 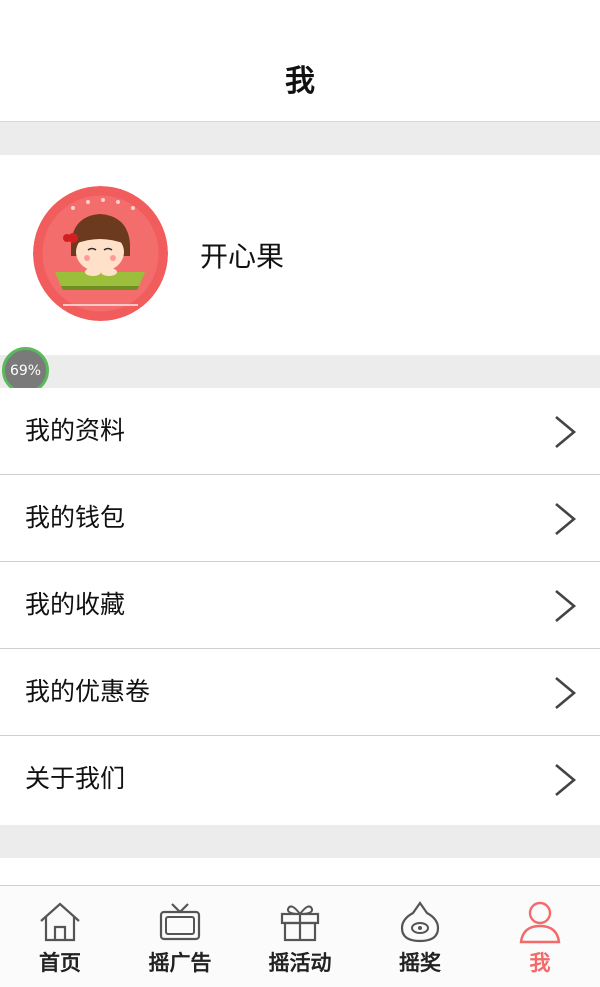 I want to click on avatar-image, so click(x=100, y=253).